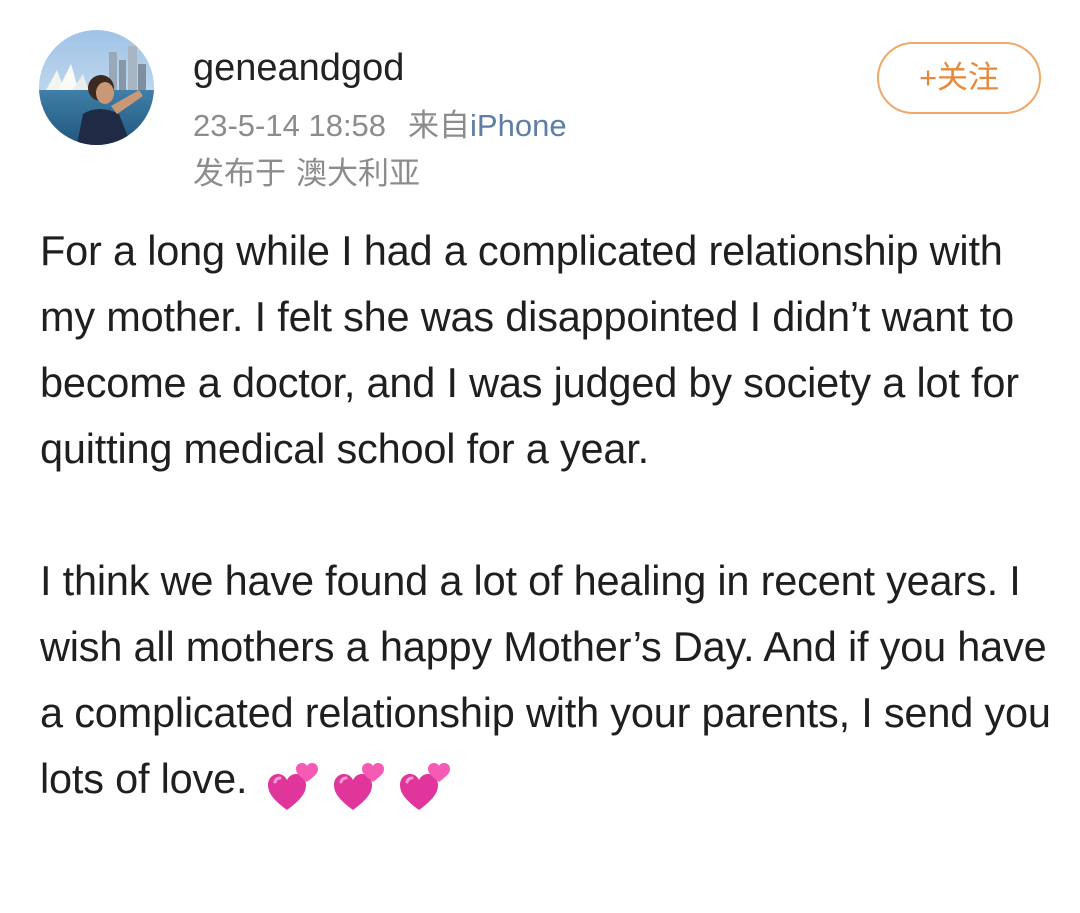 Image resolution: width=1080 pixels, height=913 pixels. I want to click on post-timestamp: 23-5-14 18:58, so click(290, 125).